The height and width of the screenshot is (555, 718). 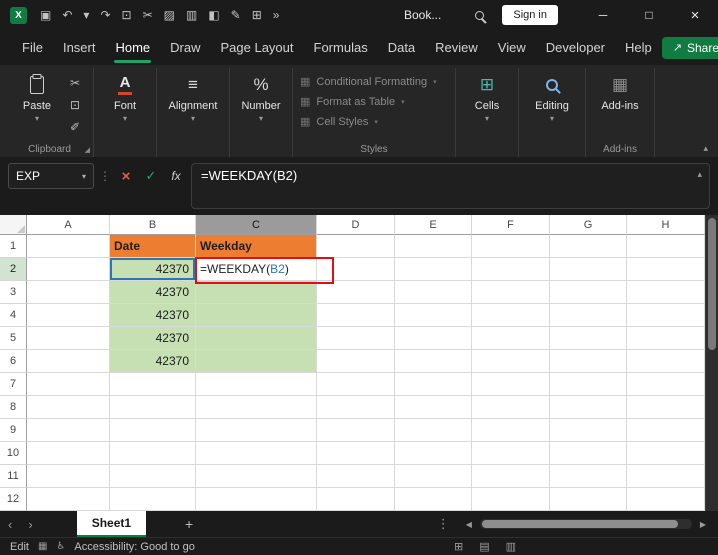 I want to click on cell-b4: 42370, so click(x=153, y=315).